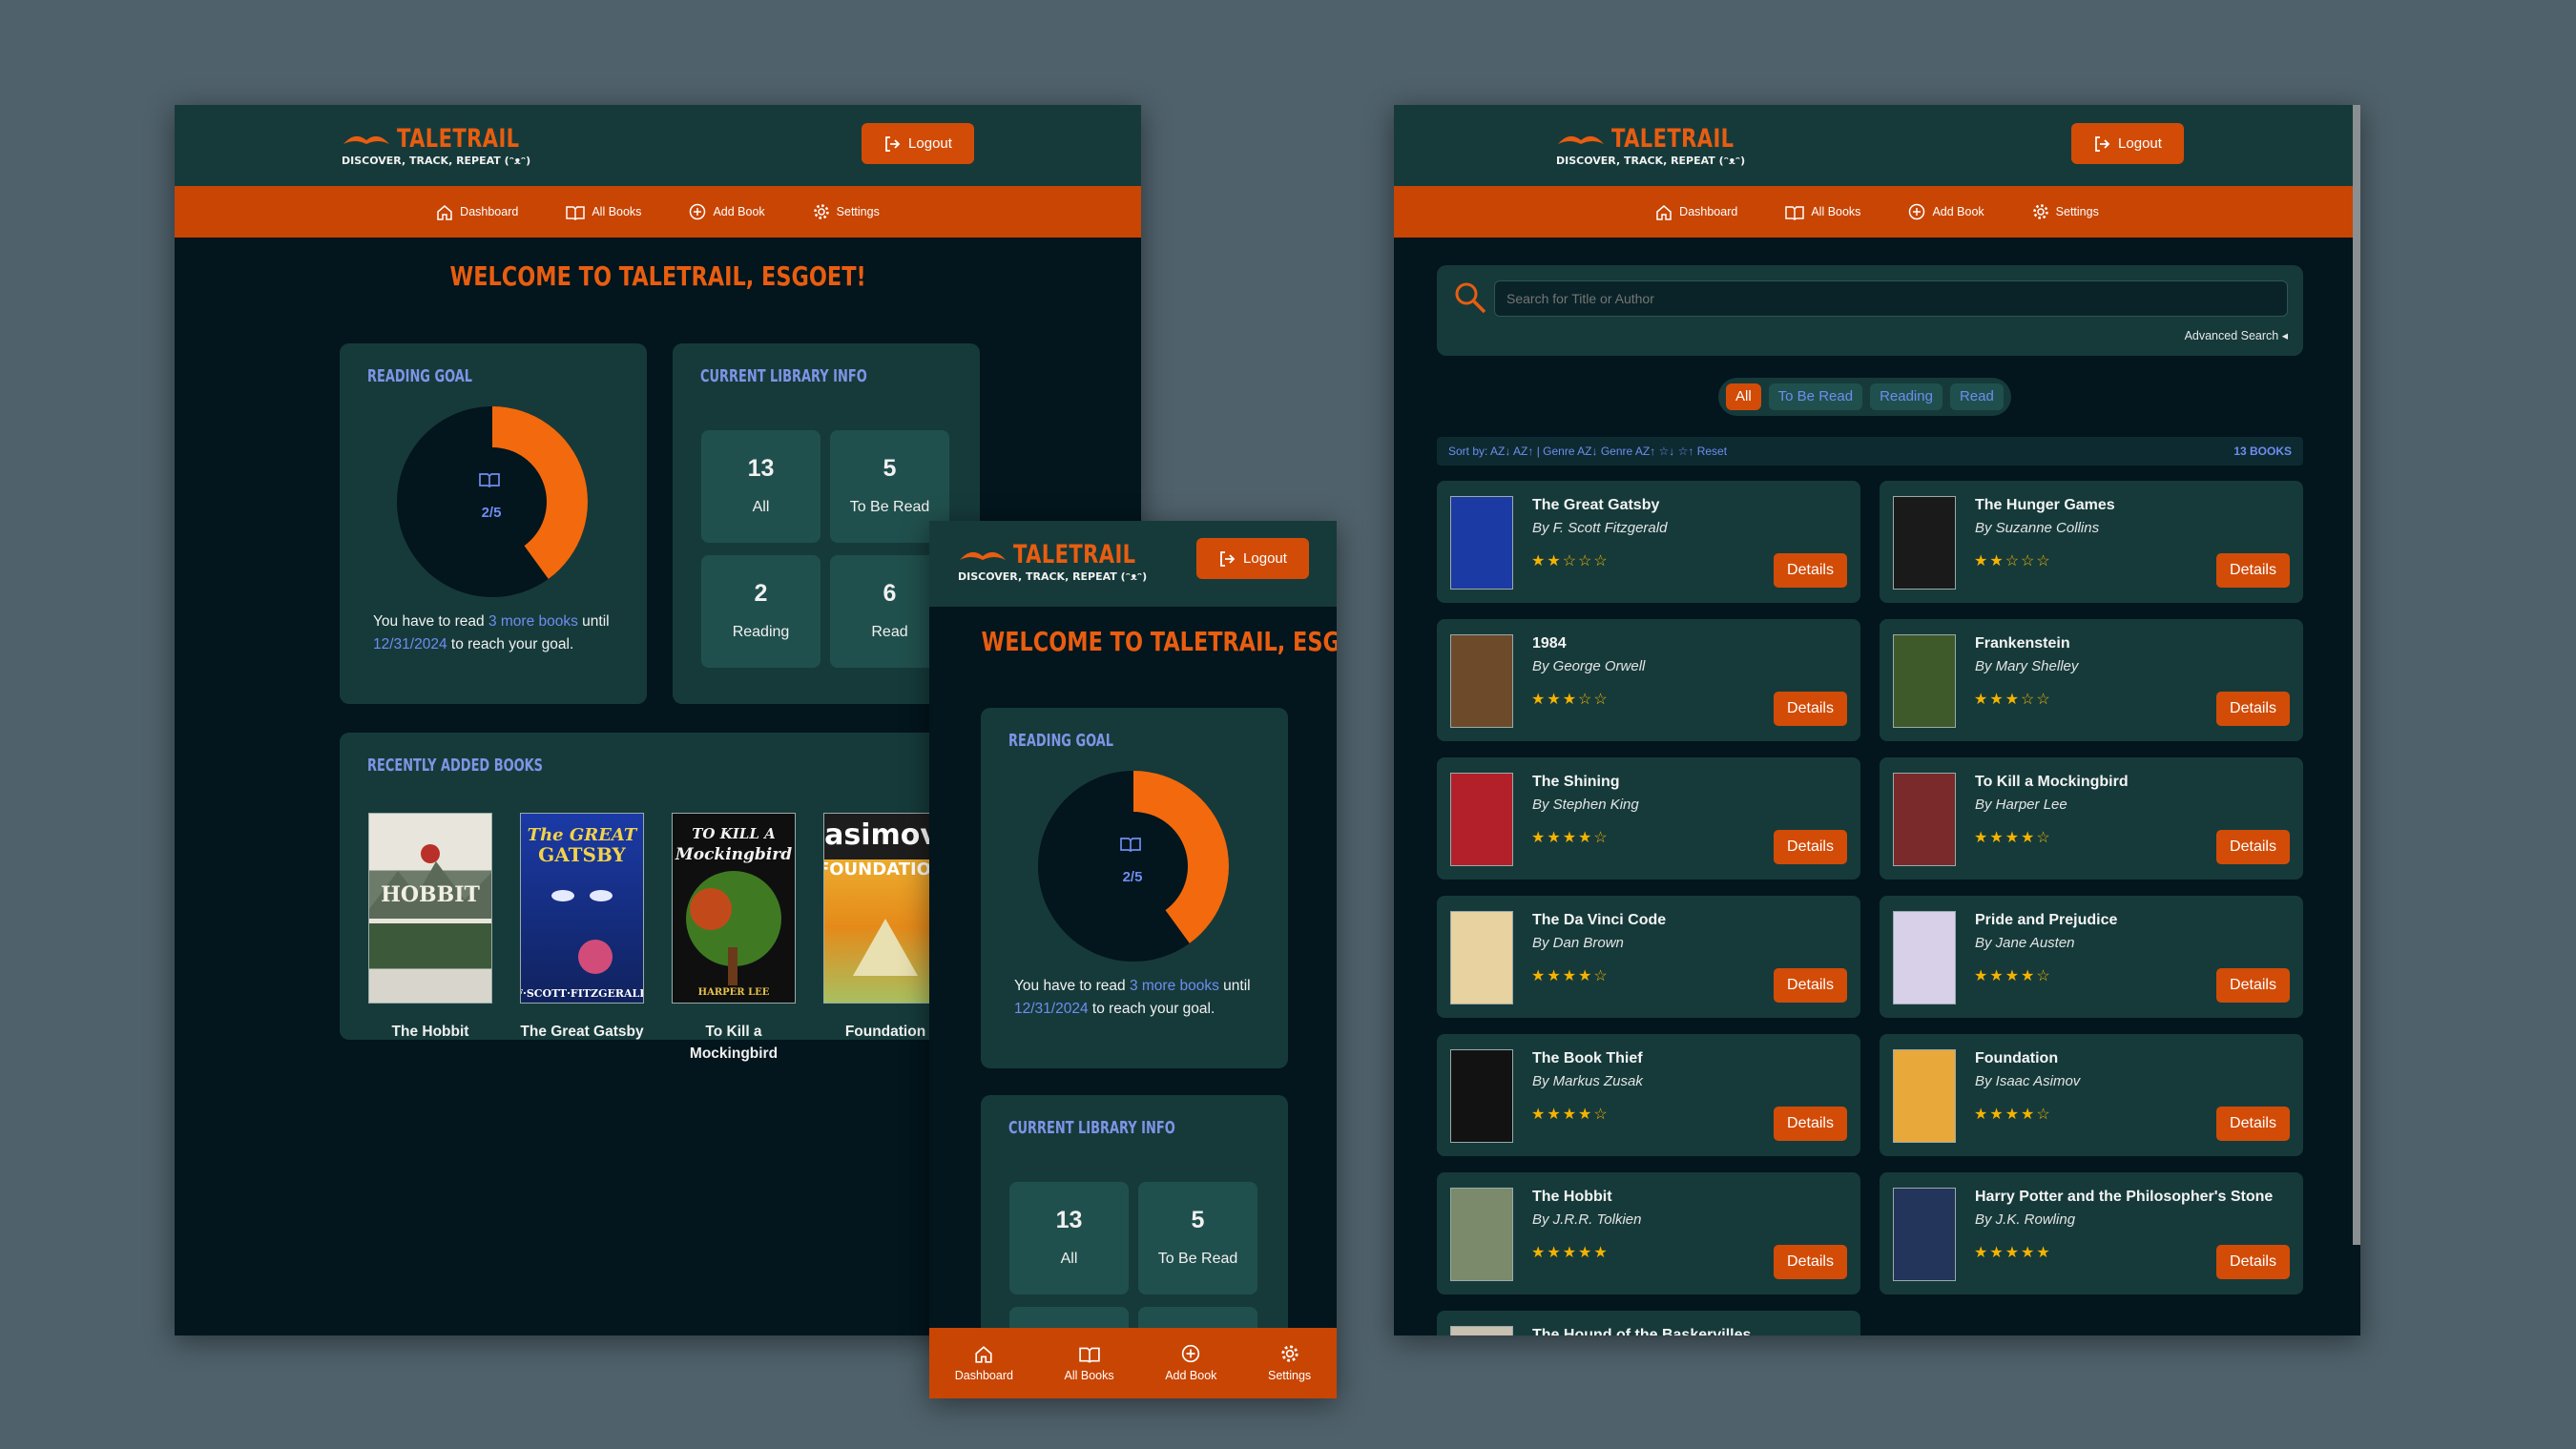 The image size is (2576, 1449). I want to click on book-author: By Jane Austen, so click(2025, 943).